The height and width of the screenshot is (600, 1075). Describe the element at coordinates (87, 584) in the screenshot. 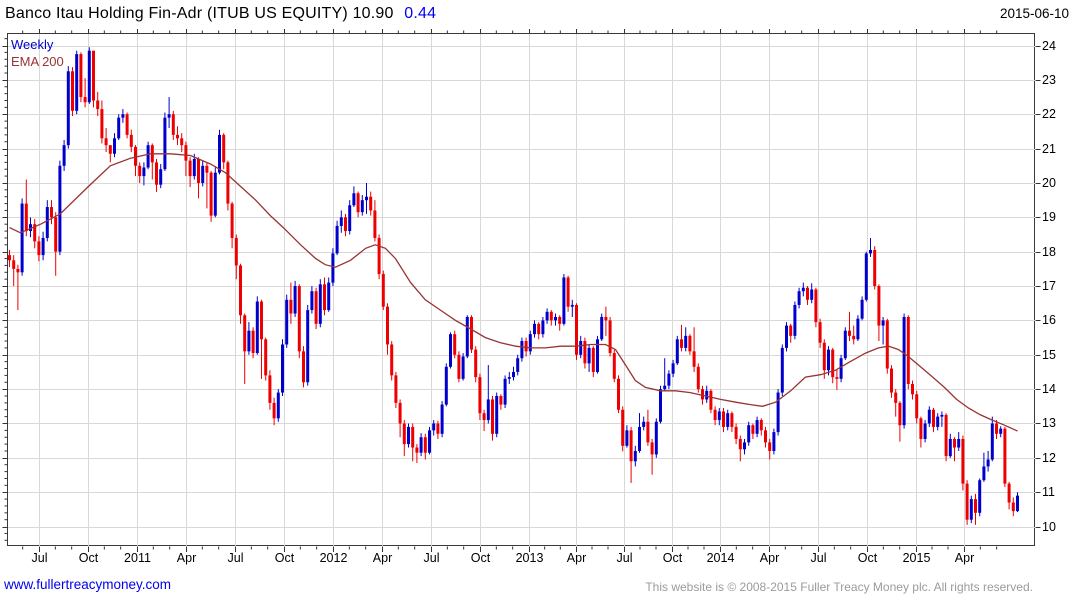

I see `website-link: www.fullertreacymoney.com` at that location.